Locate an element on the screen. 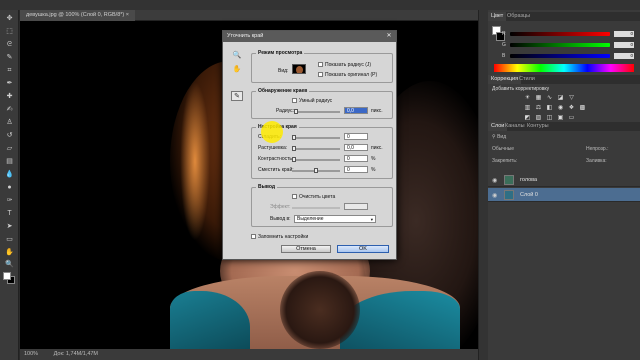 The width and height of the screenshot is (640, 360). zoom-readout: 100% is located at coordinates (31, 354).